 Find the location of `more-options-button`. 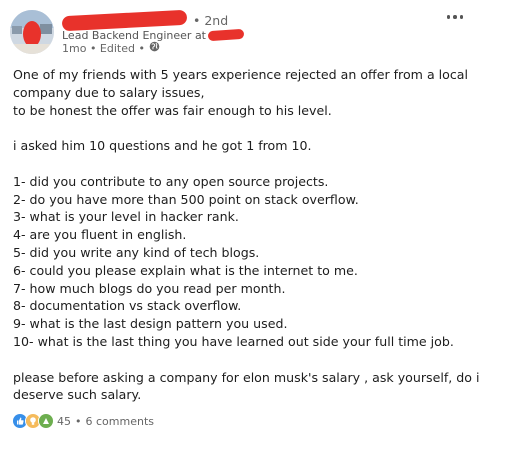

more-options-button is located at coordinates (455, 17).